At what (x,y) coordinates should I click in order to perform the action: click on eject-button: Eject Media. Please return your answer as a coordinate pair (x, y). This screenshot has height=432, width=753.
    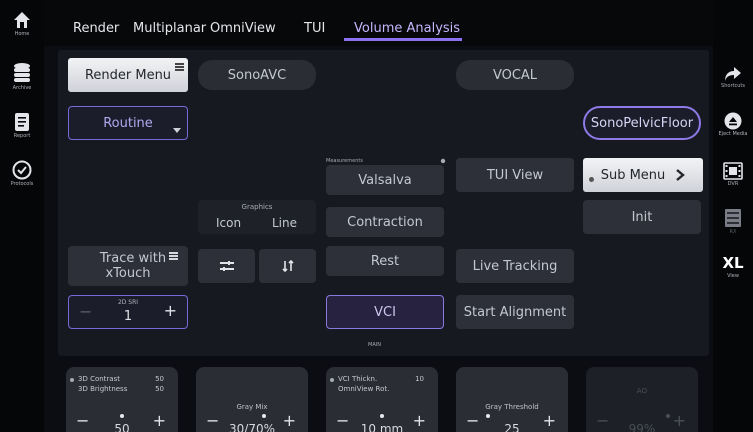
    Looking at the image, I should click on (733, 124).